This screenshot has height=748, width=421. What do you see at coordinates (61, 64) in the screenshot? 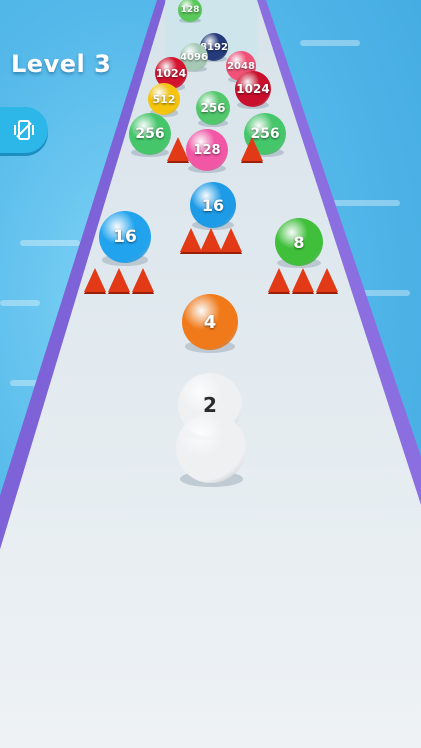
I see `level-indicator: Level 3` at bounding box center [61, 64].